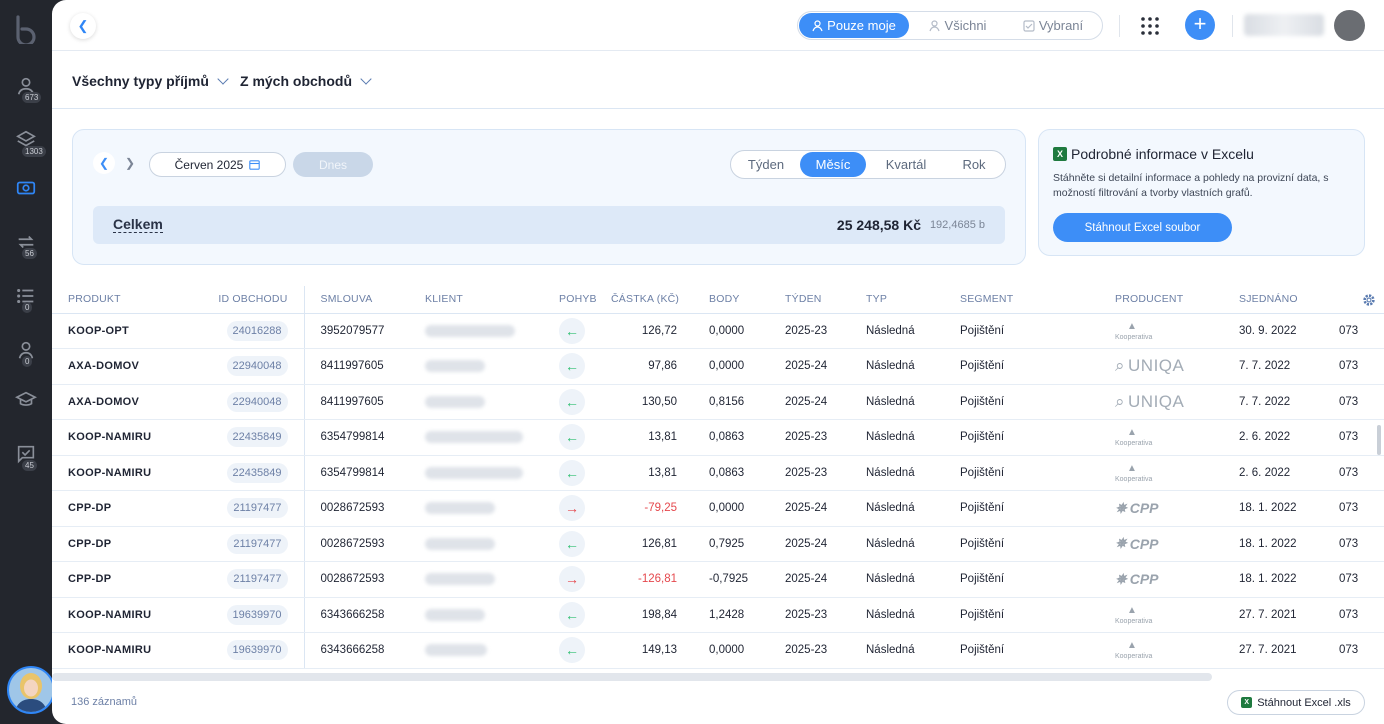 Image resolution: width=1384 pixels, height=724 pixels. Describe the element at coordinates (833, 164) in the screenshot. I see `range-mesic: Měsíc` at that location.